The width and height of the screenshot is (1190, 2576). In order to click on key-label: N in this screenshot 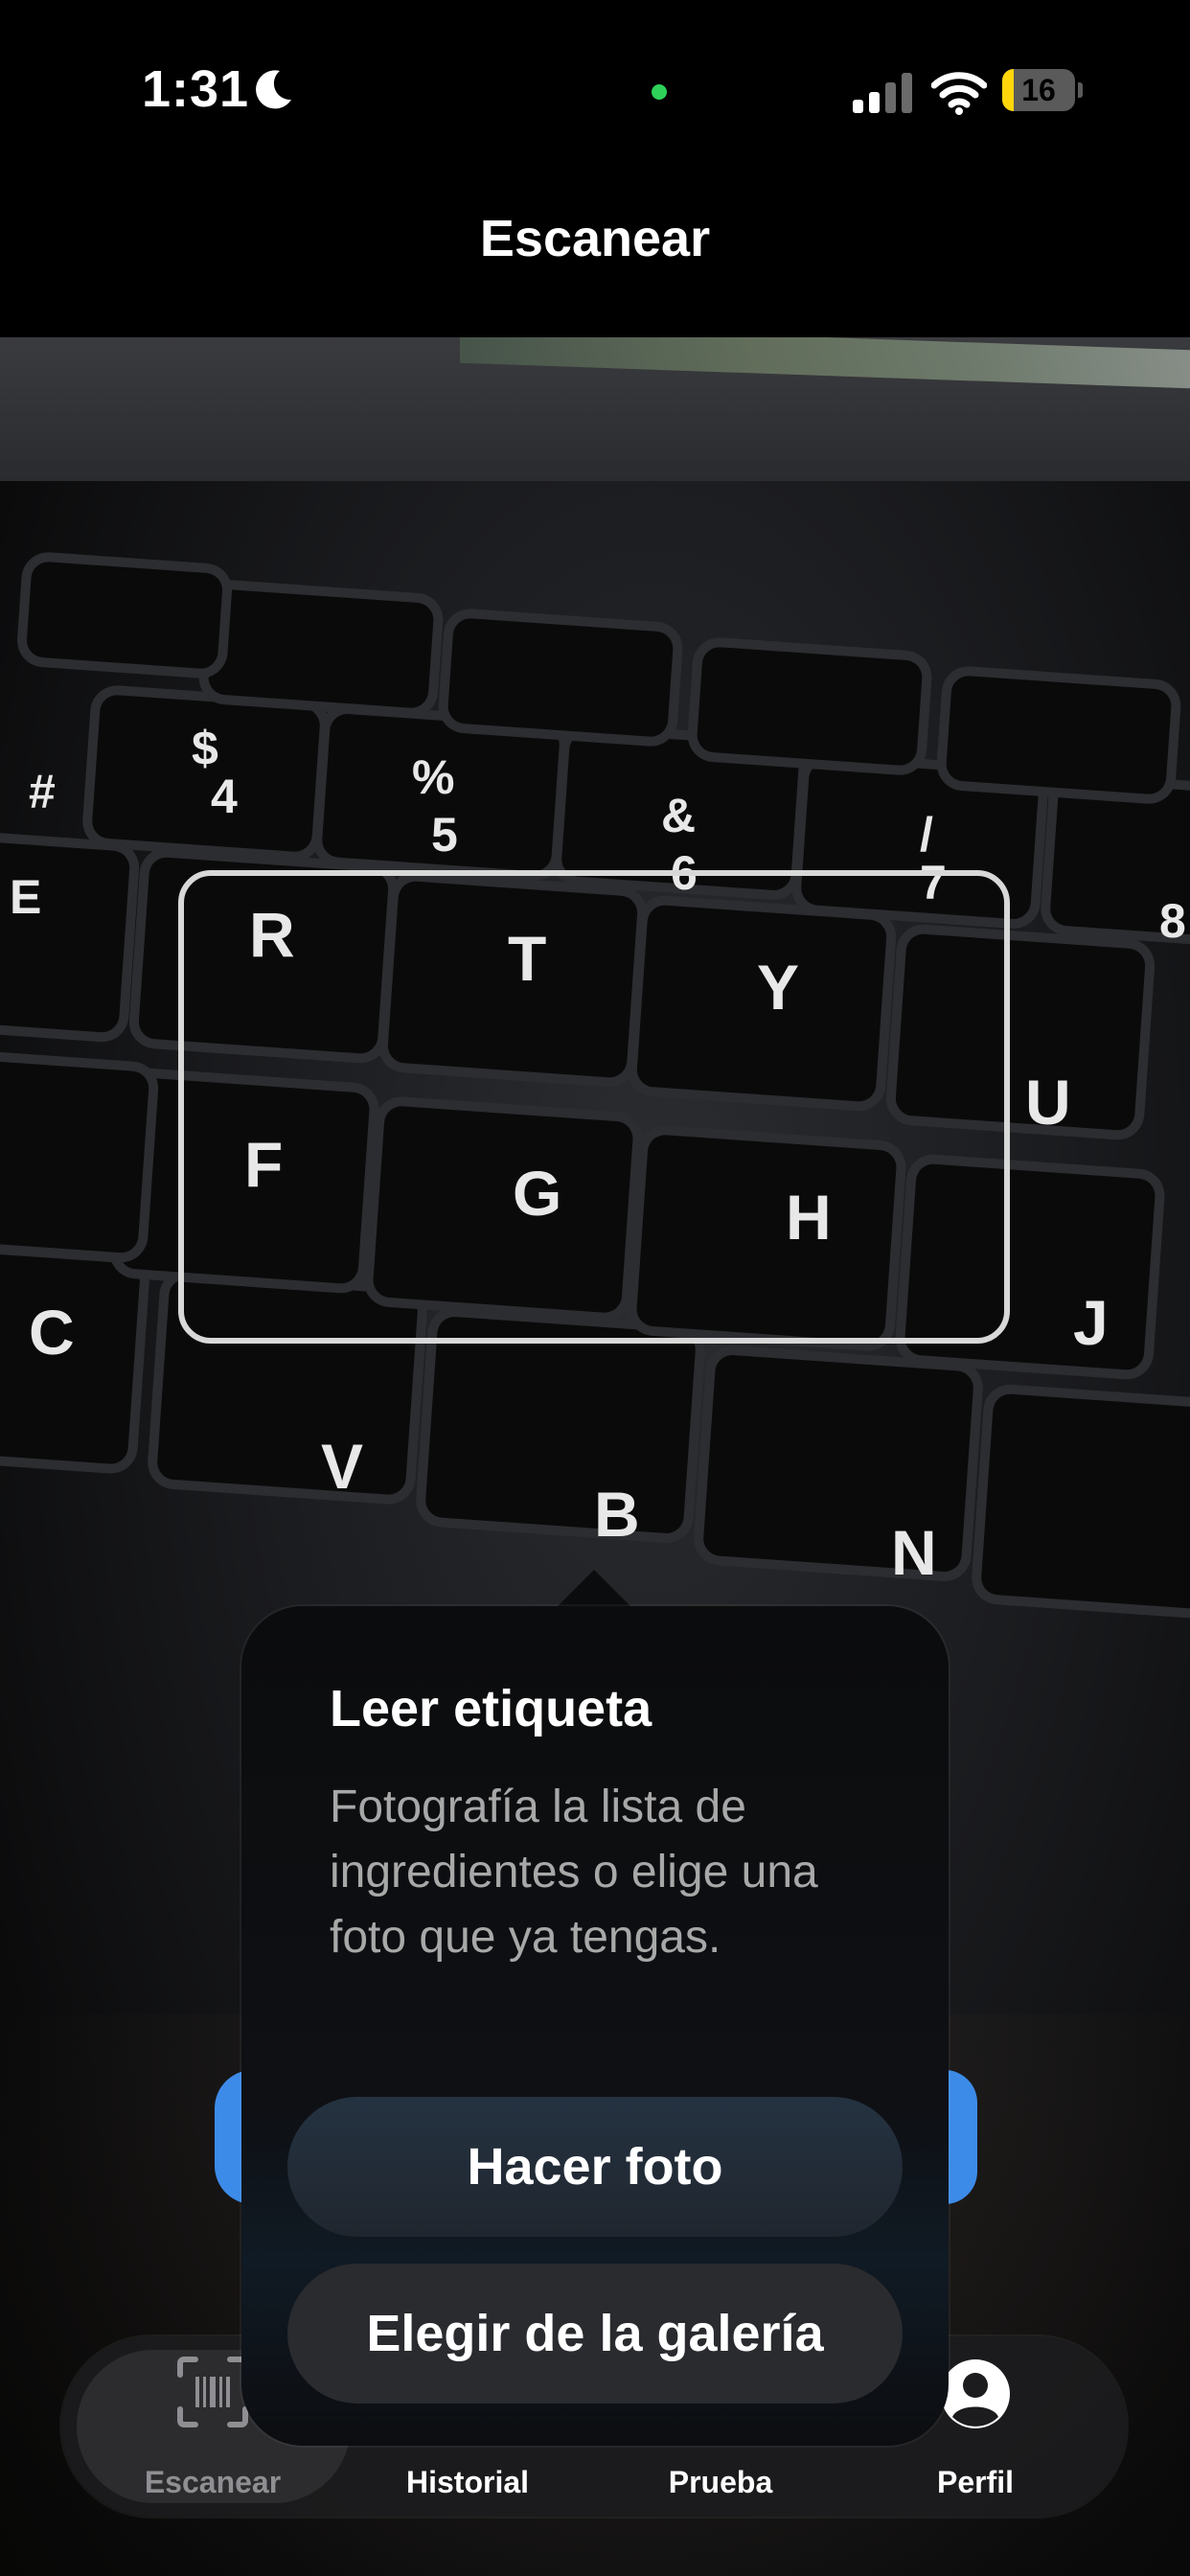, I will do `click(914, 1552)`.